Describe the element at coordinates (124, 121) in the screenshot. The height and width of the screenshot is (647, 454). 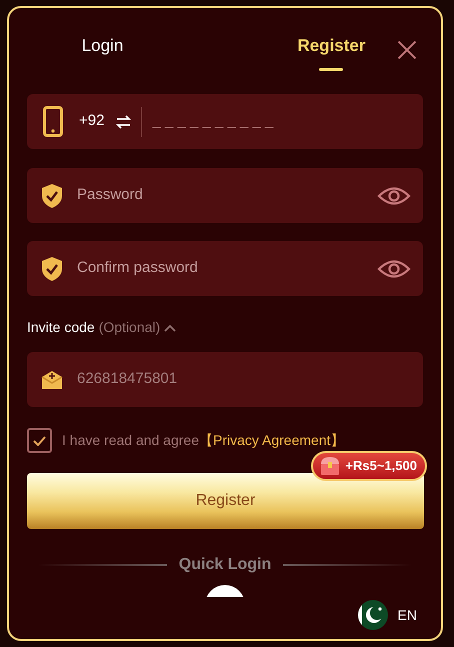
I see `swap-icon` at that location.